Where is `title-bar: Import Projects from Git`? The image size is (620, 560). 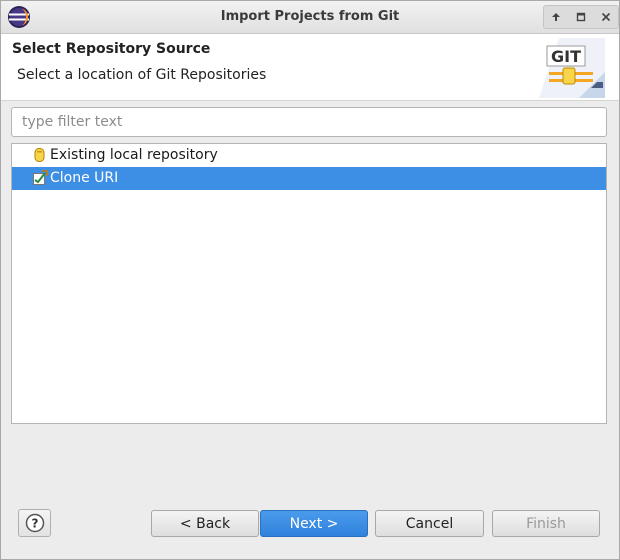
title-bar: Import Projects from Git is located at coordinates (310, 17).